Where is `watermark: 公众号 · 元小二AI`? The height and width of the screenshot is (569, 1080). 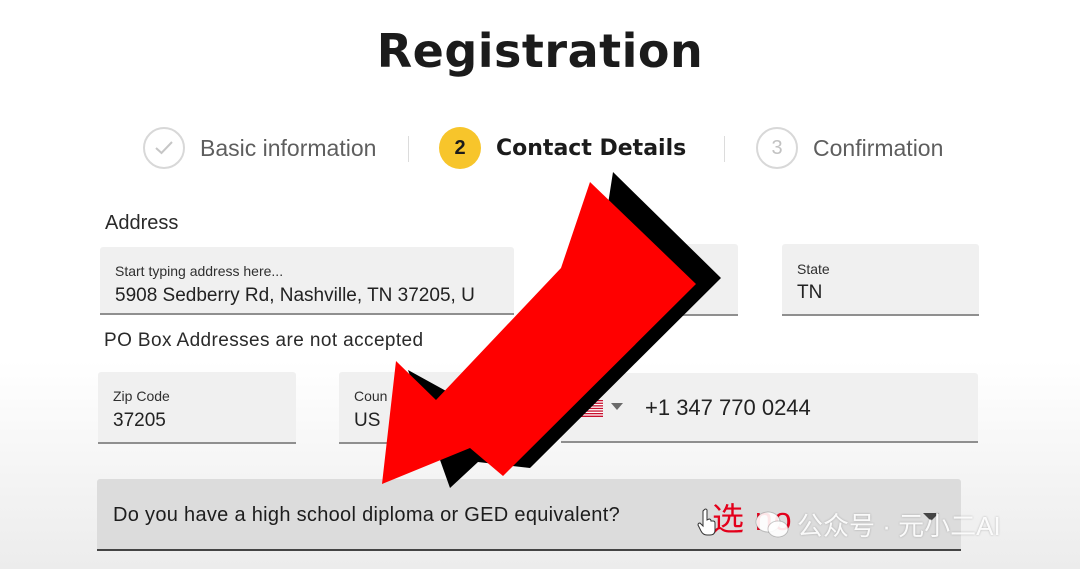
watermark: 公众号 · 元小二AI is located at coordinates (878, 524).